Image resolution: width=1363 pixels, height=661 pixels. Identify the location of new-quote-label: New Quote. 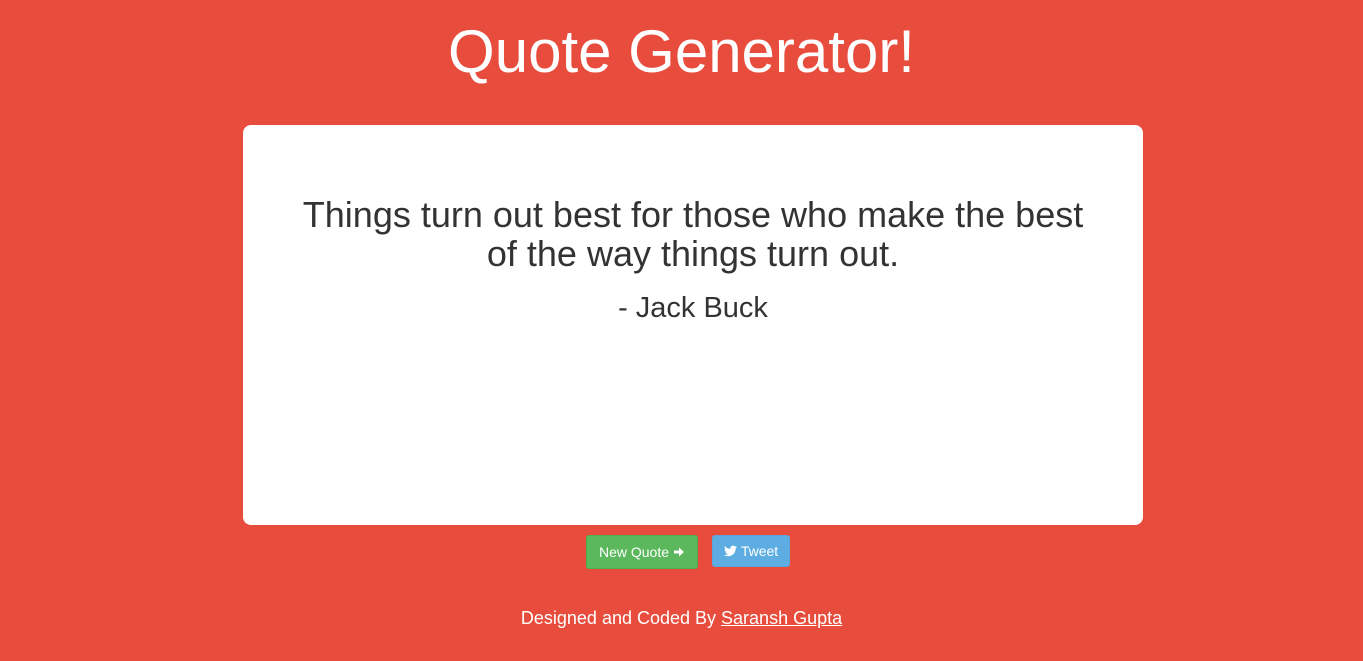
(634, 552).